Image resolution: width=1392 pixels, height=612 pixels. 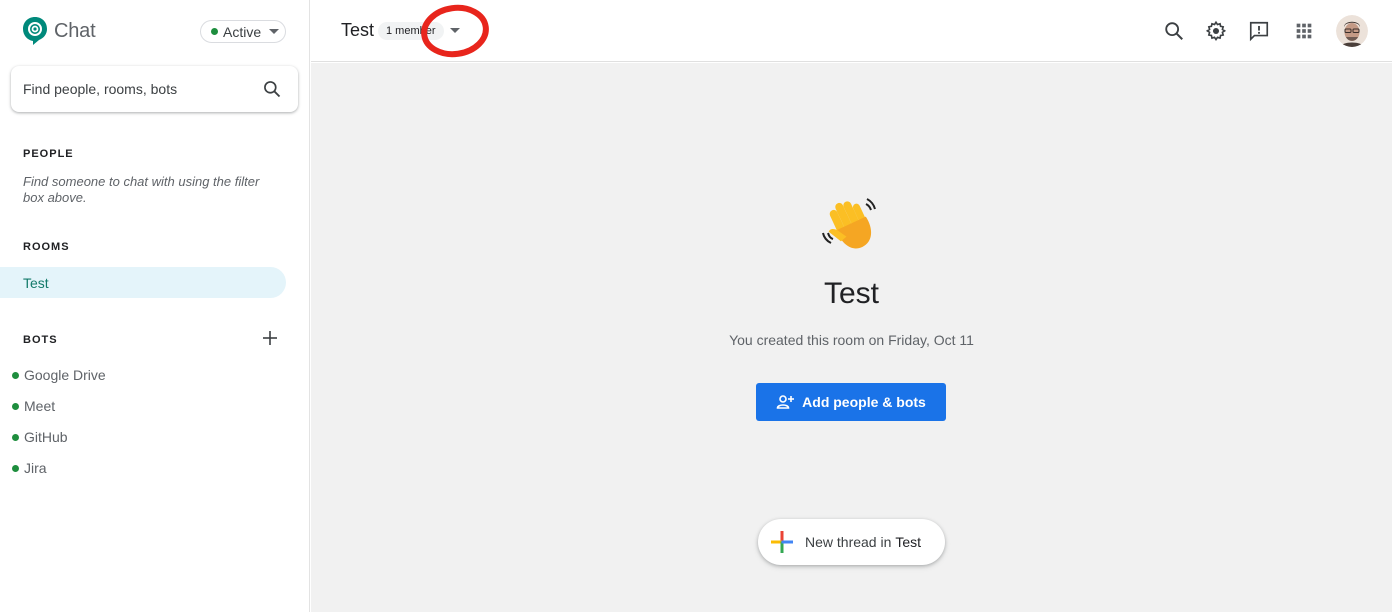 I want to click on bot-label: Google Drive, so click(x=65, y=375).